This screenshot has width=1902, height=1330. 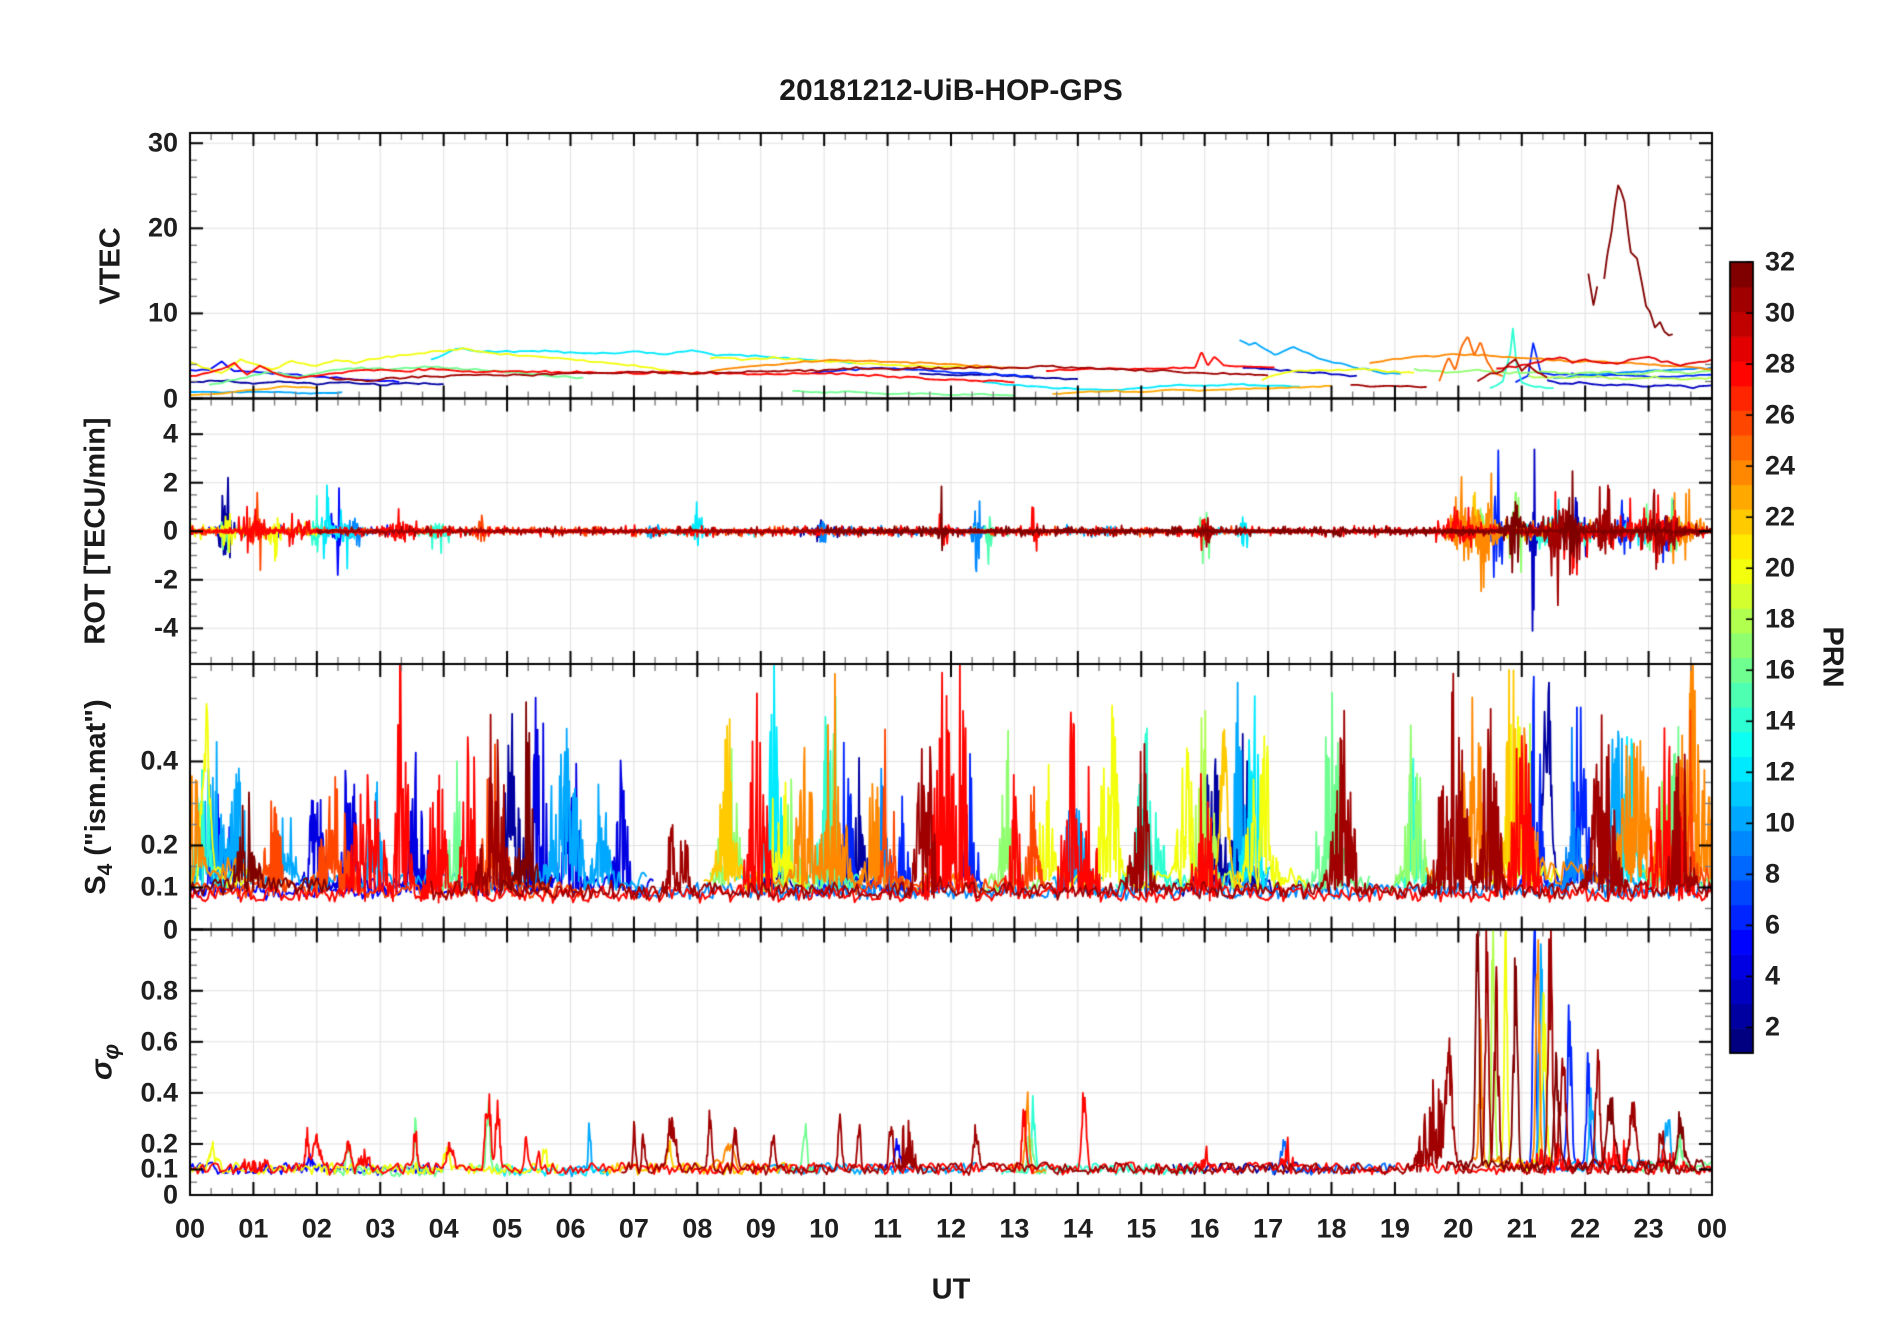 I want to click on y-tick-label: -2, so click(x=165, y=579).